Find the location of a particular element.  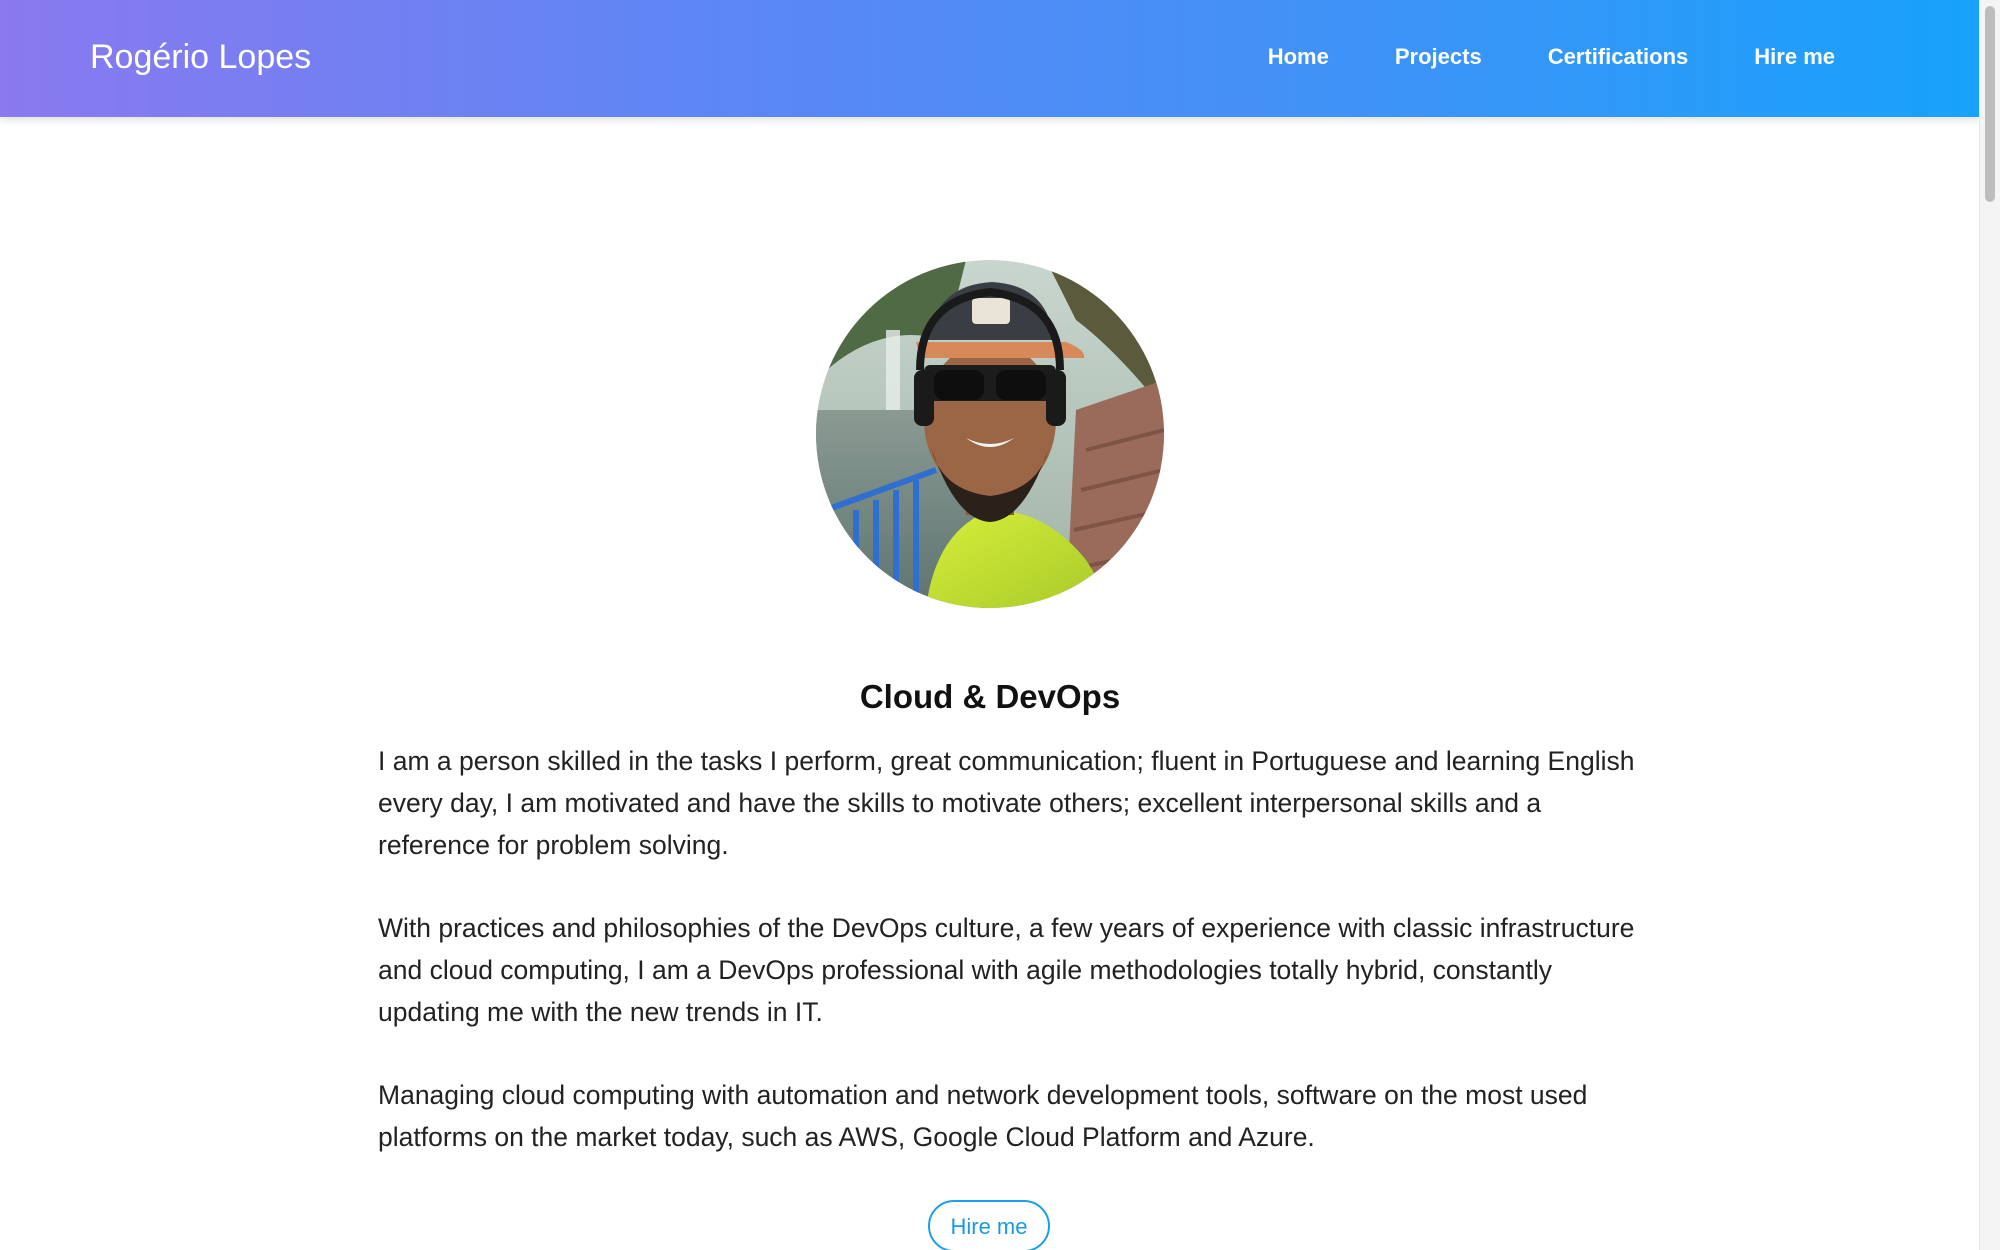

nav-home-link: Home is located at coordinates (1298, 57).